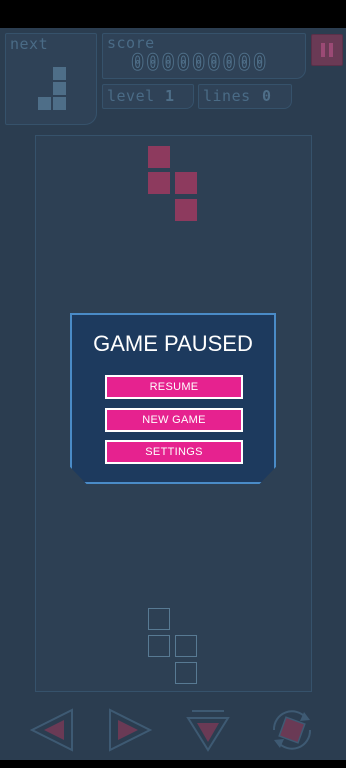 Image resolution: width=346 pixels, height=768 pixels. I want to click on status-bar, so click(173, 14).